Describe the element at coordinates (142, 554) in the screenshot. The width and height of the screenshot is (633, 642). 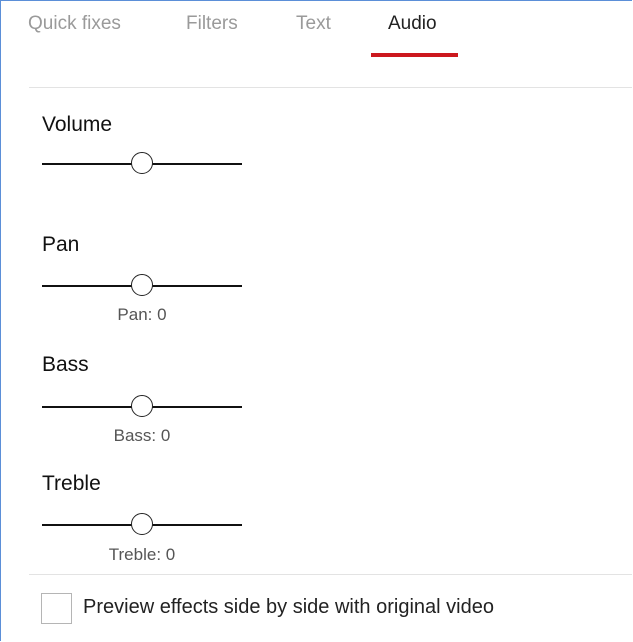
I see `treble-value: Treble: 0` at that location.